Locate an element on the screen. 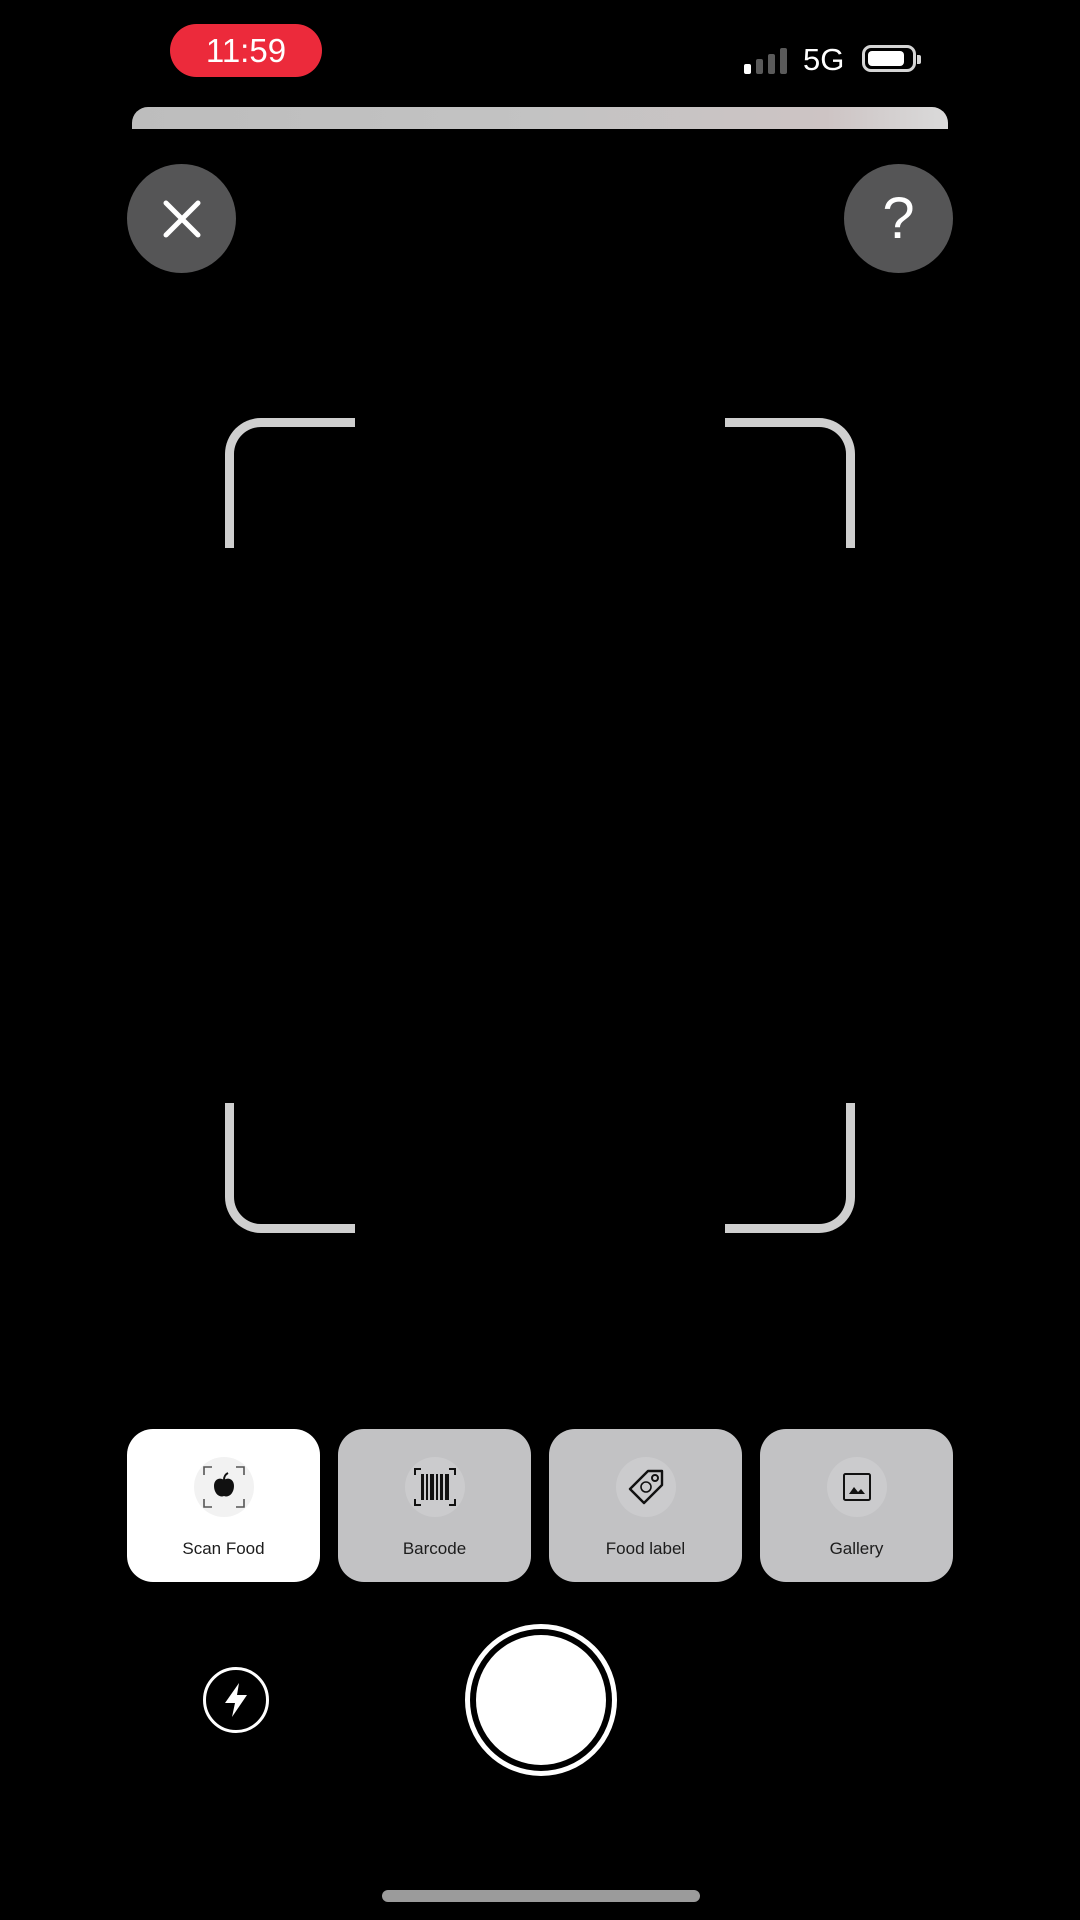 This screenshot has height=1920, width=1080. status-time: 11:59 is located at coordinates (246, 50).